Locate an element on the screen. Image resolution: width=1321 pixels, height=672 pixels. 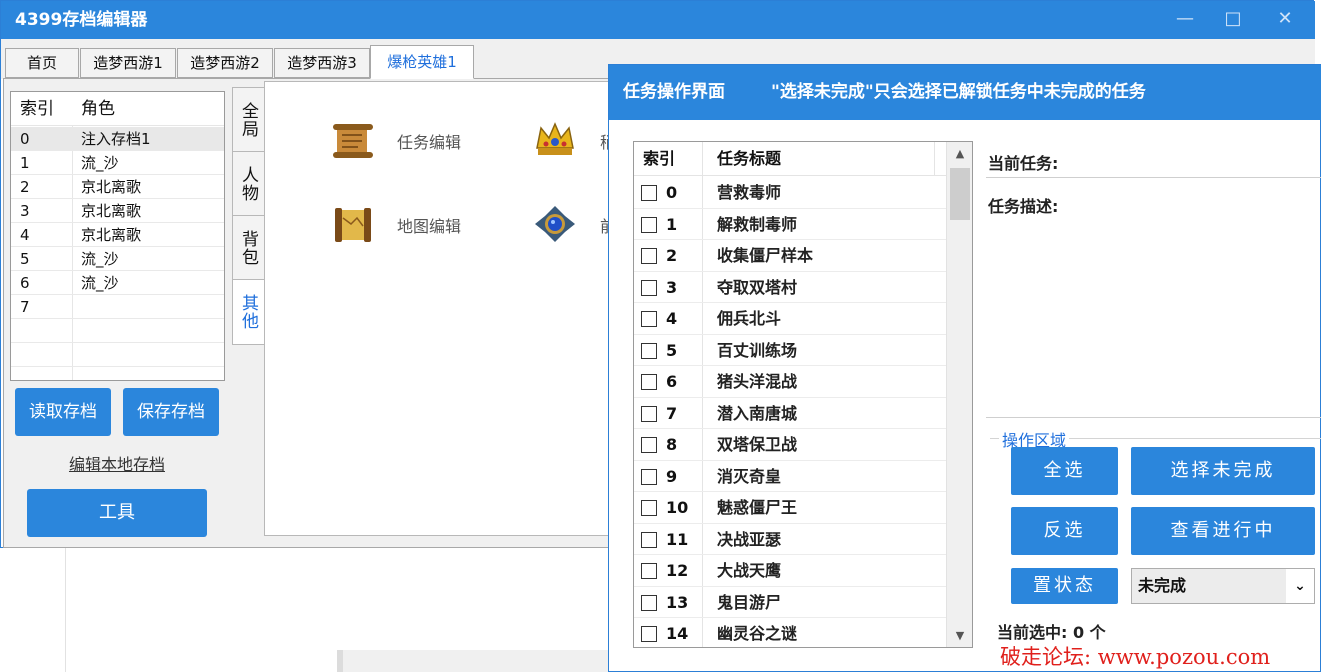
header-role: 角色 is located at coordinates (98, 109).